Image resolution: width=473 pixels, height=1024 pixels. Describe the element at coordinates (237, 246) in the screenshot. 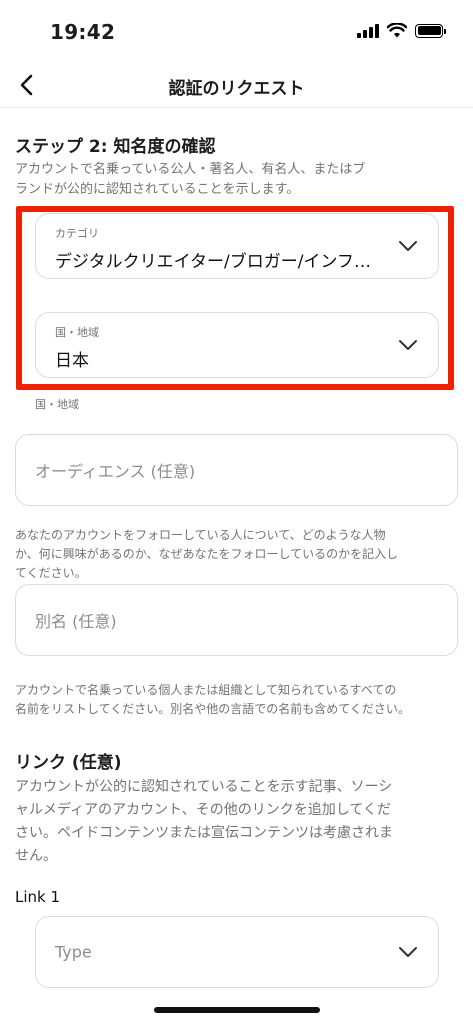

I see `category-select: カテゴリ デジタルクリエイター/ブロガー/インフルエンサー` at that location.